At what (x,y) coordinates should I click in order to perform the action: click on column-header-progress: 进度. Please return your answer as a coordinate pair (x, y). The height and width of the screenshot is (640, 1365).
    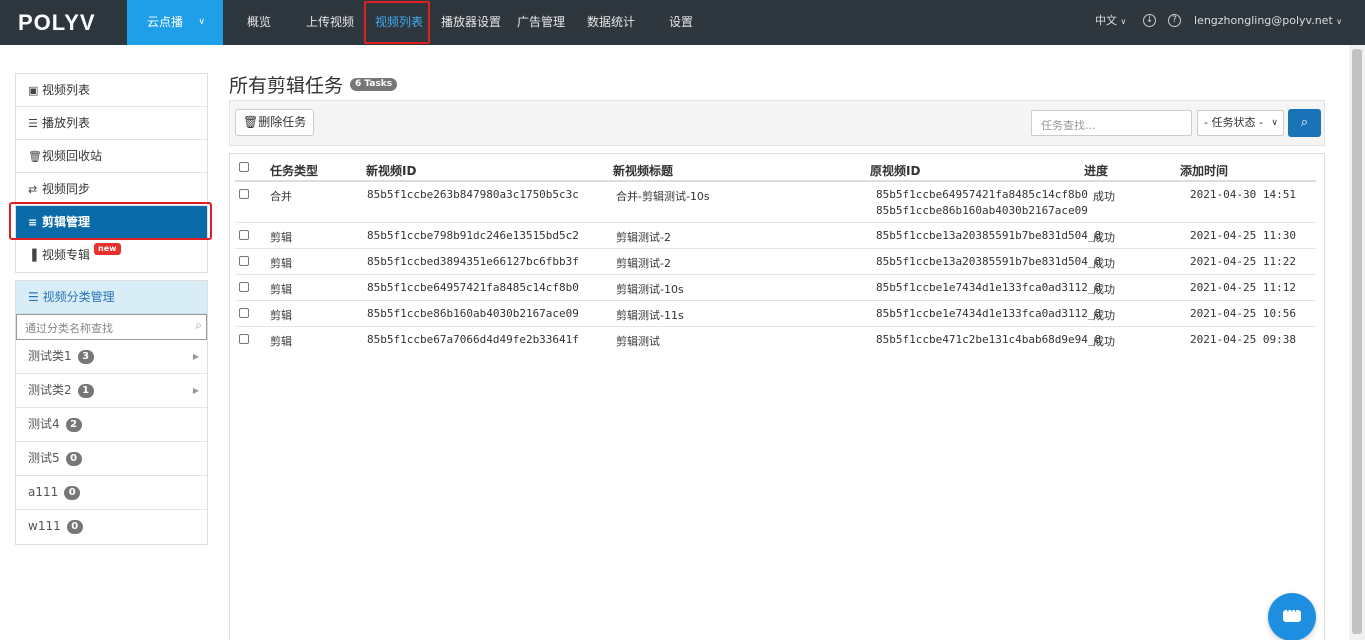
    Looking at the image, I should click on (1096, 170).